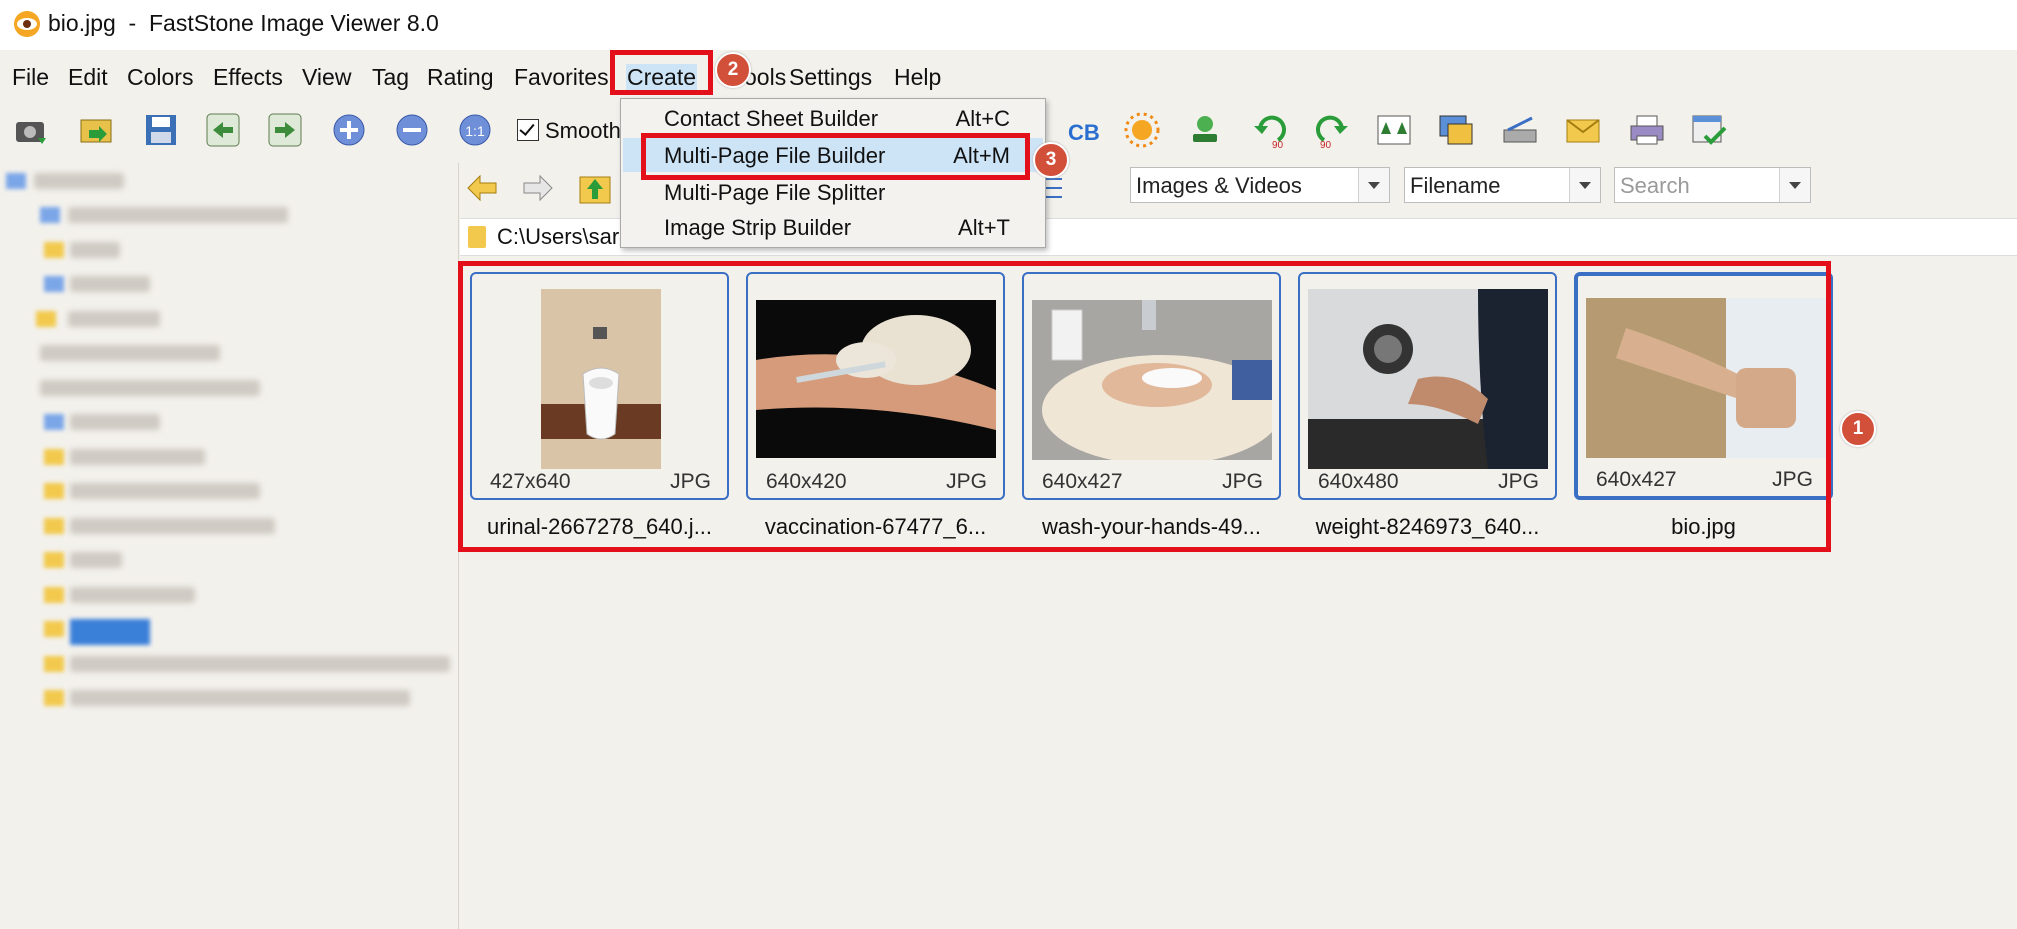 Image resolution: width=2017 pixels, height=929 pixels. Describe the element at coordinates (223, 130) in the screenshot. I see `previous-image-icon` at that location.